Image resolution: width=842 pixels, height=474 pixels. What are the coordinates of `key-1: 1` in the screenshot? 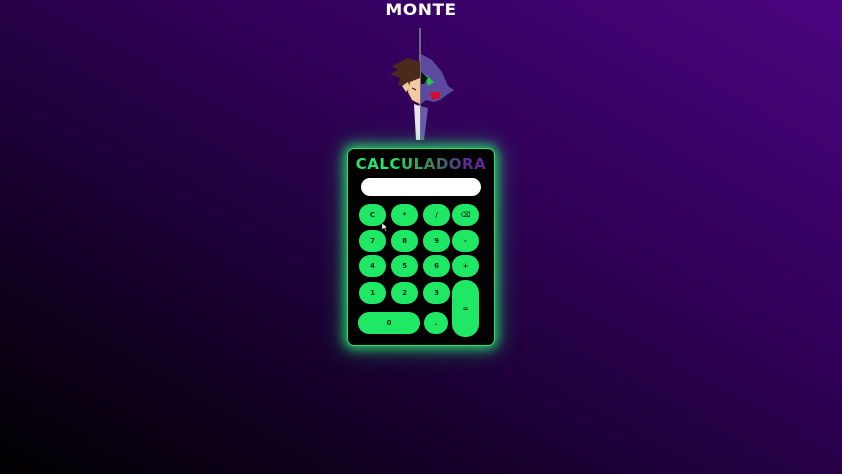 It's located at (372, 293).